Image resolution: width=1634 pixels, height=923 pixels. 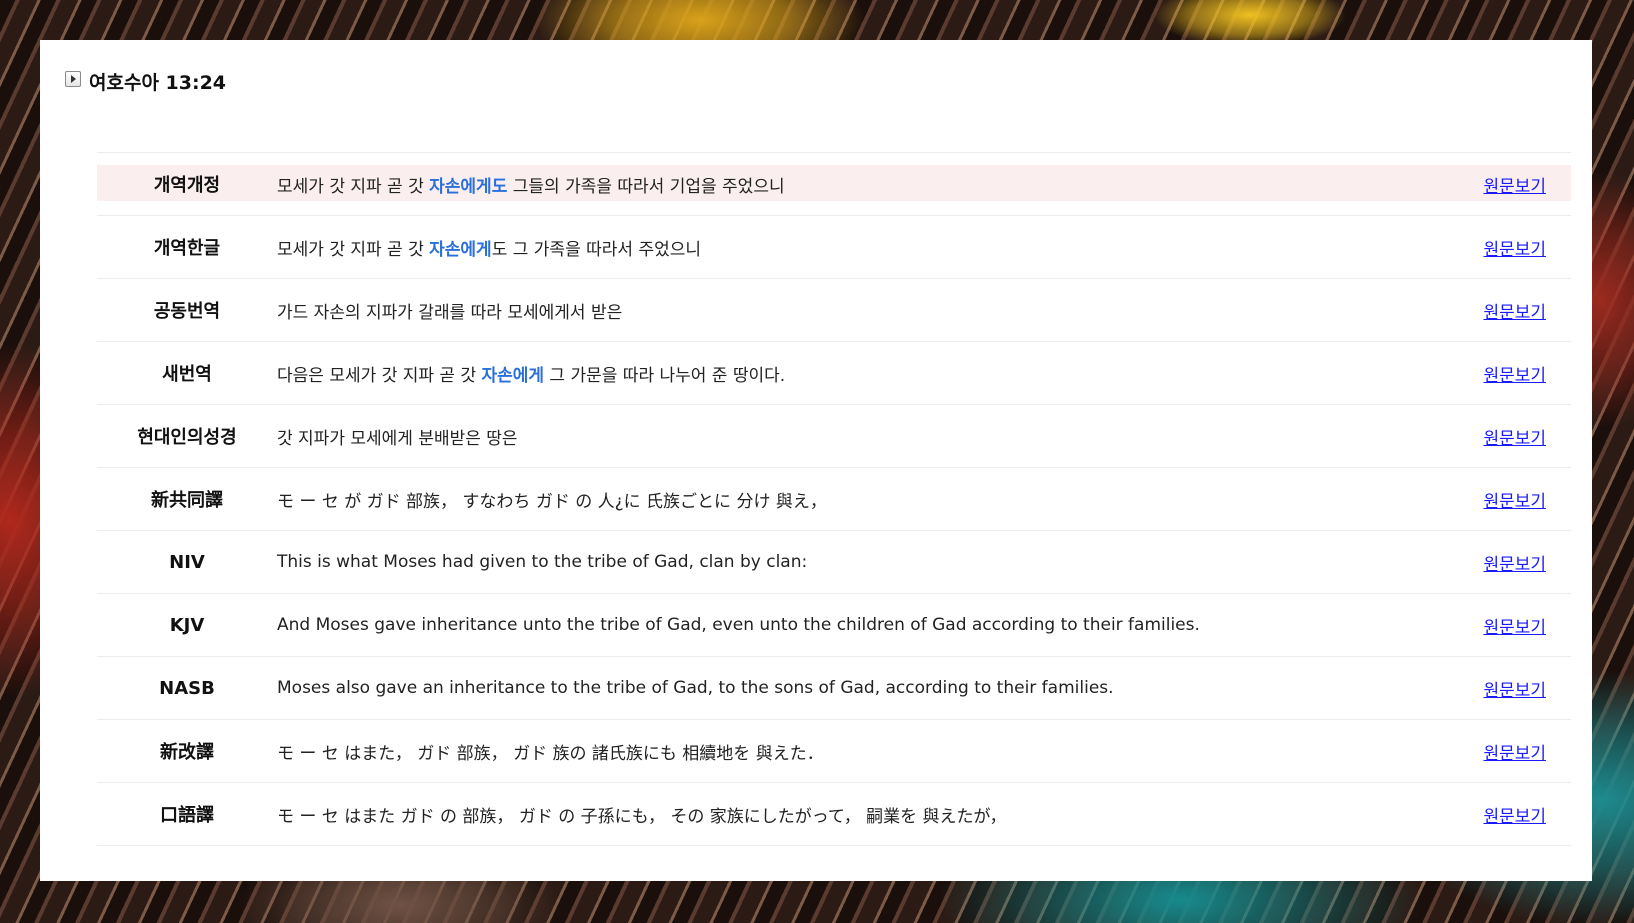 What do you see at coordinates (187, 500) in the screenshot?
I see `version-name: 新共同譯` at bounding box center [187, 500].